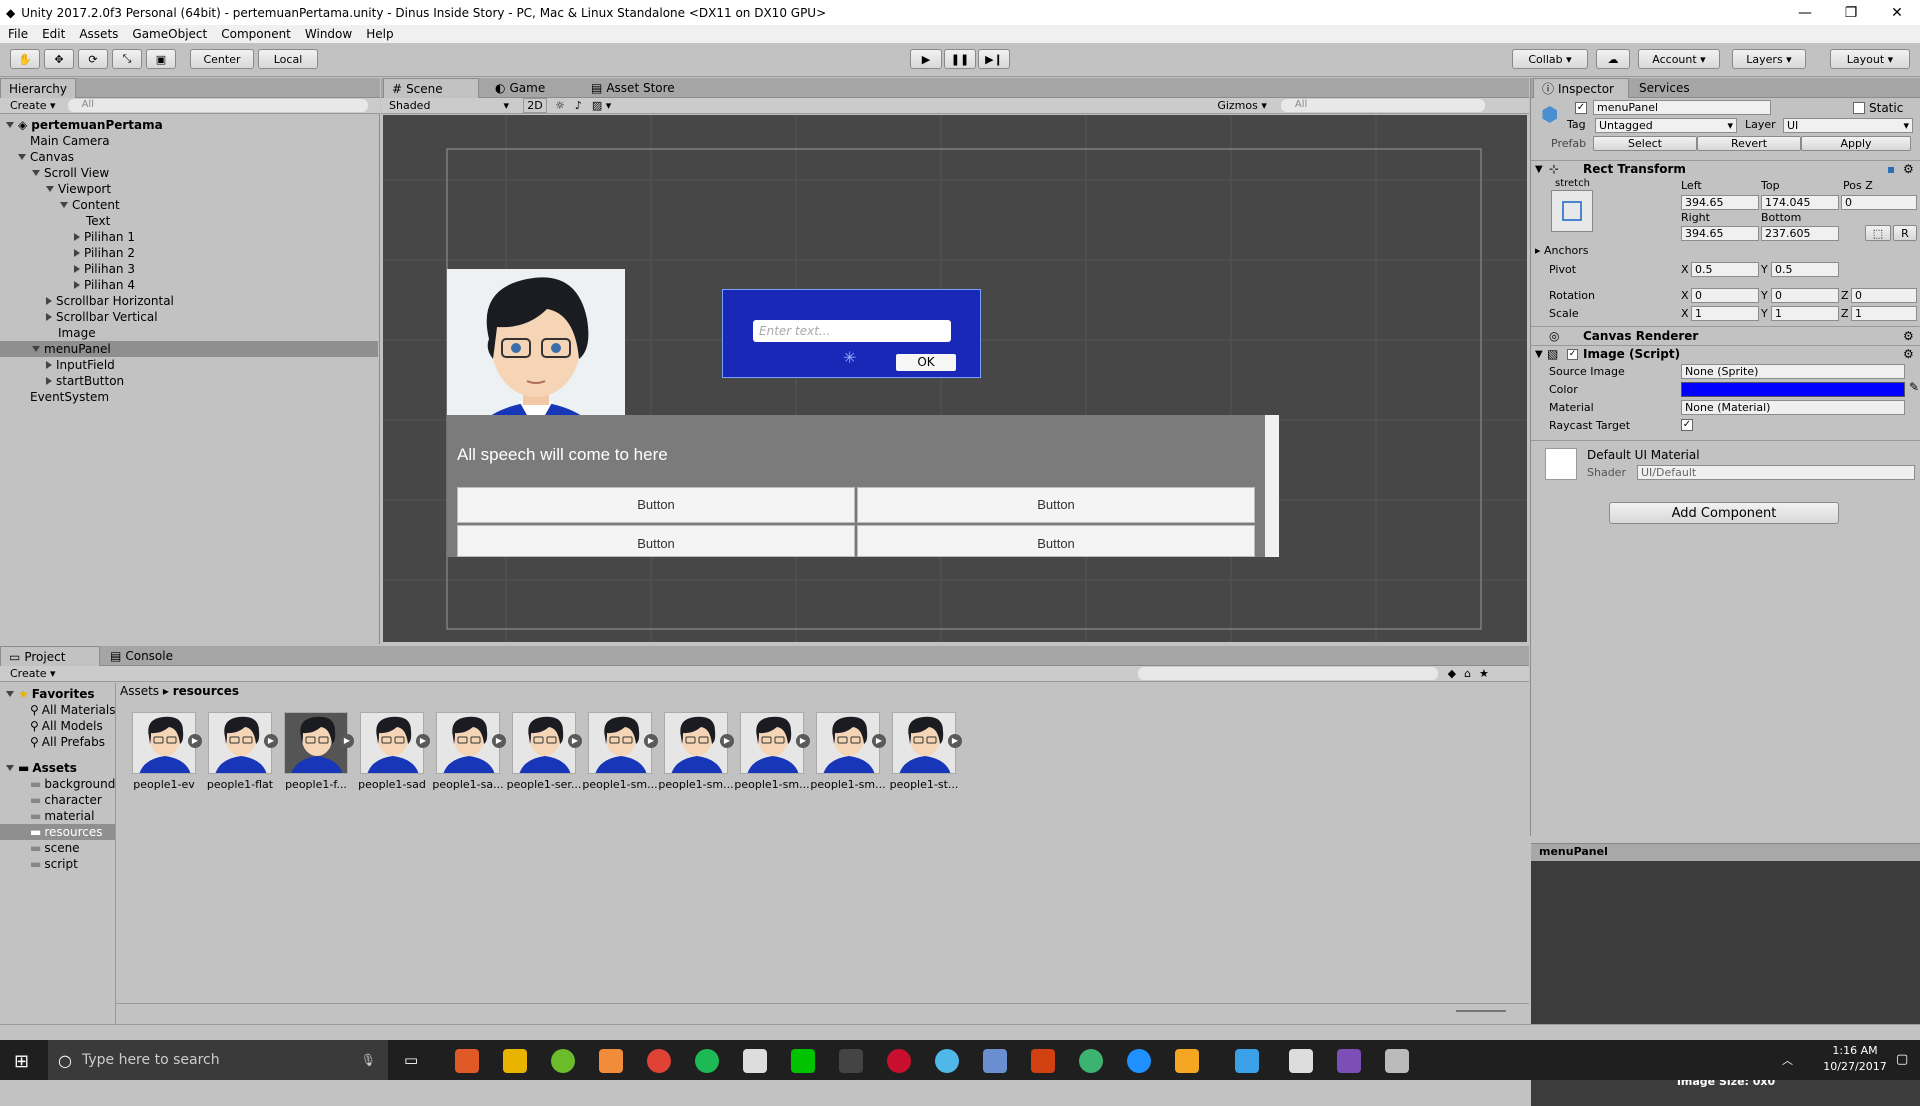 The width and height of the screenshot is (1920, 1106). I want to click on rect-tool-icon: ▣, so click(161, 59).